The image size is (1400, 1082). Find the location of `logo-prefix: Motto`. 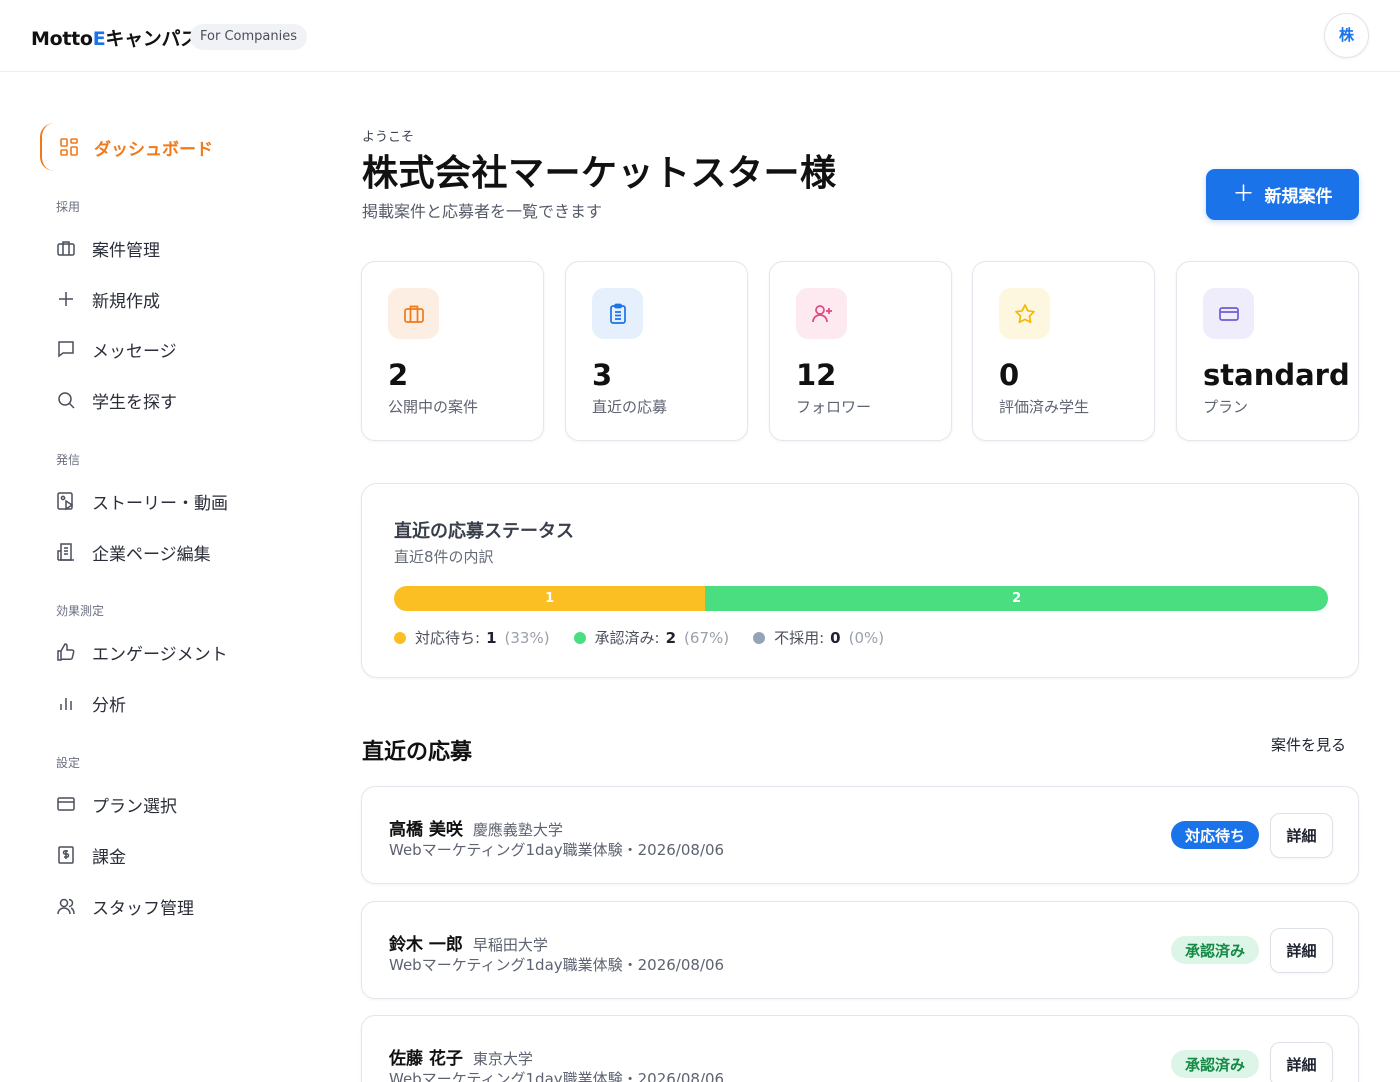

logo-prefix: Motto is located at coordinates (62, 39).